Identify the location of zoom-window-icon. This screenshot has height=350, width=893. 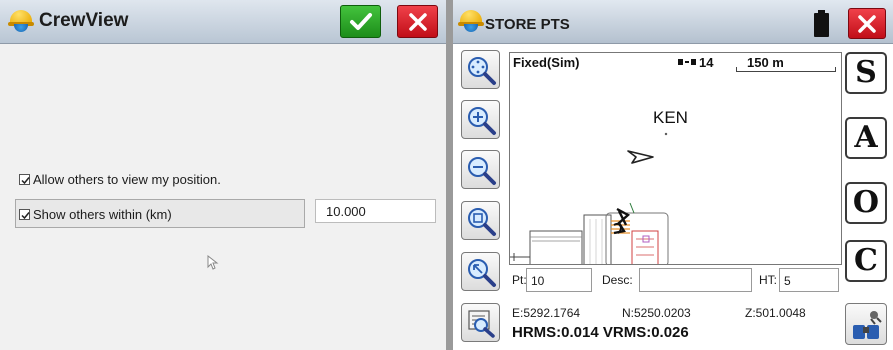
(482, 222).